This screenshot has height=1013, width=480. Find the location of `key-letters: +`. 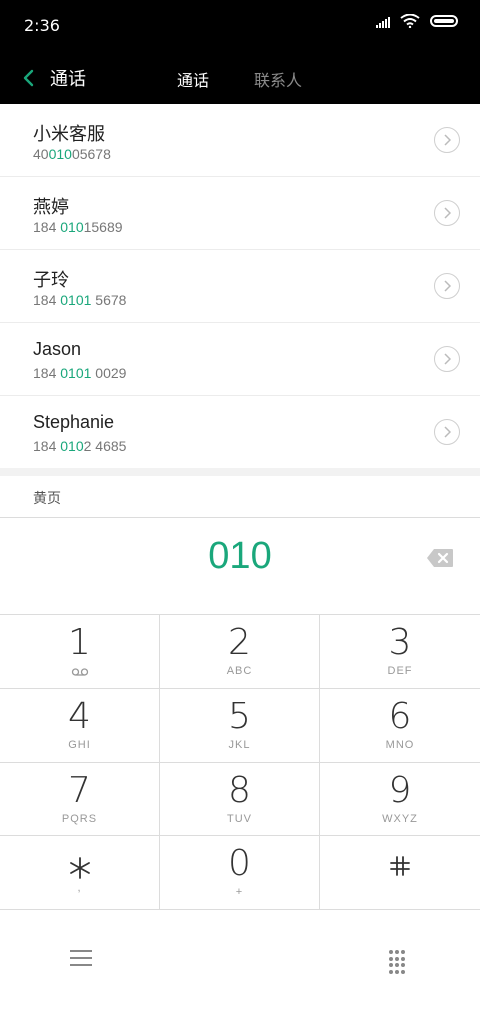

key-letters: + is located at coordinates (239, 892).